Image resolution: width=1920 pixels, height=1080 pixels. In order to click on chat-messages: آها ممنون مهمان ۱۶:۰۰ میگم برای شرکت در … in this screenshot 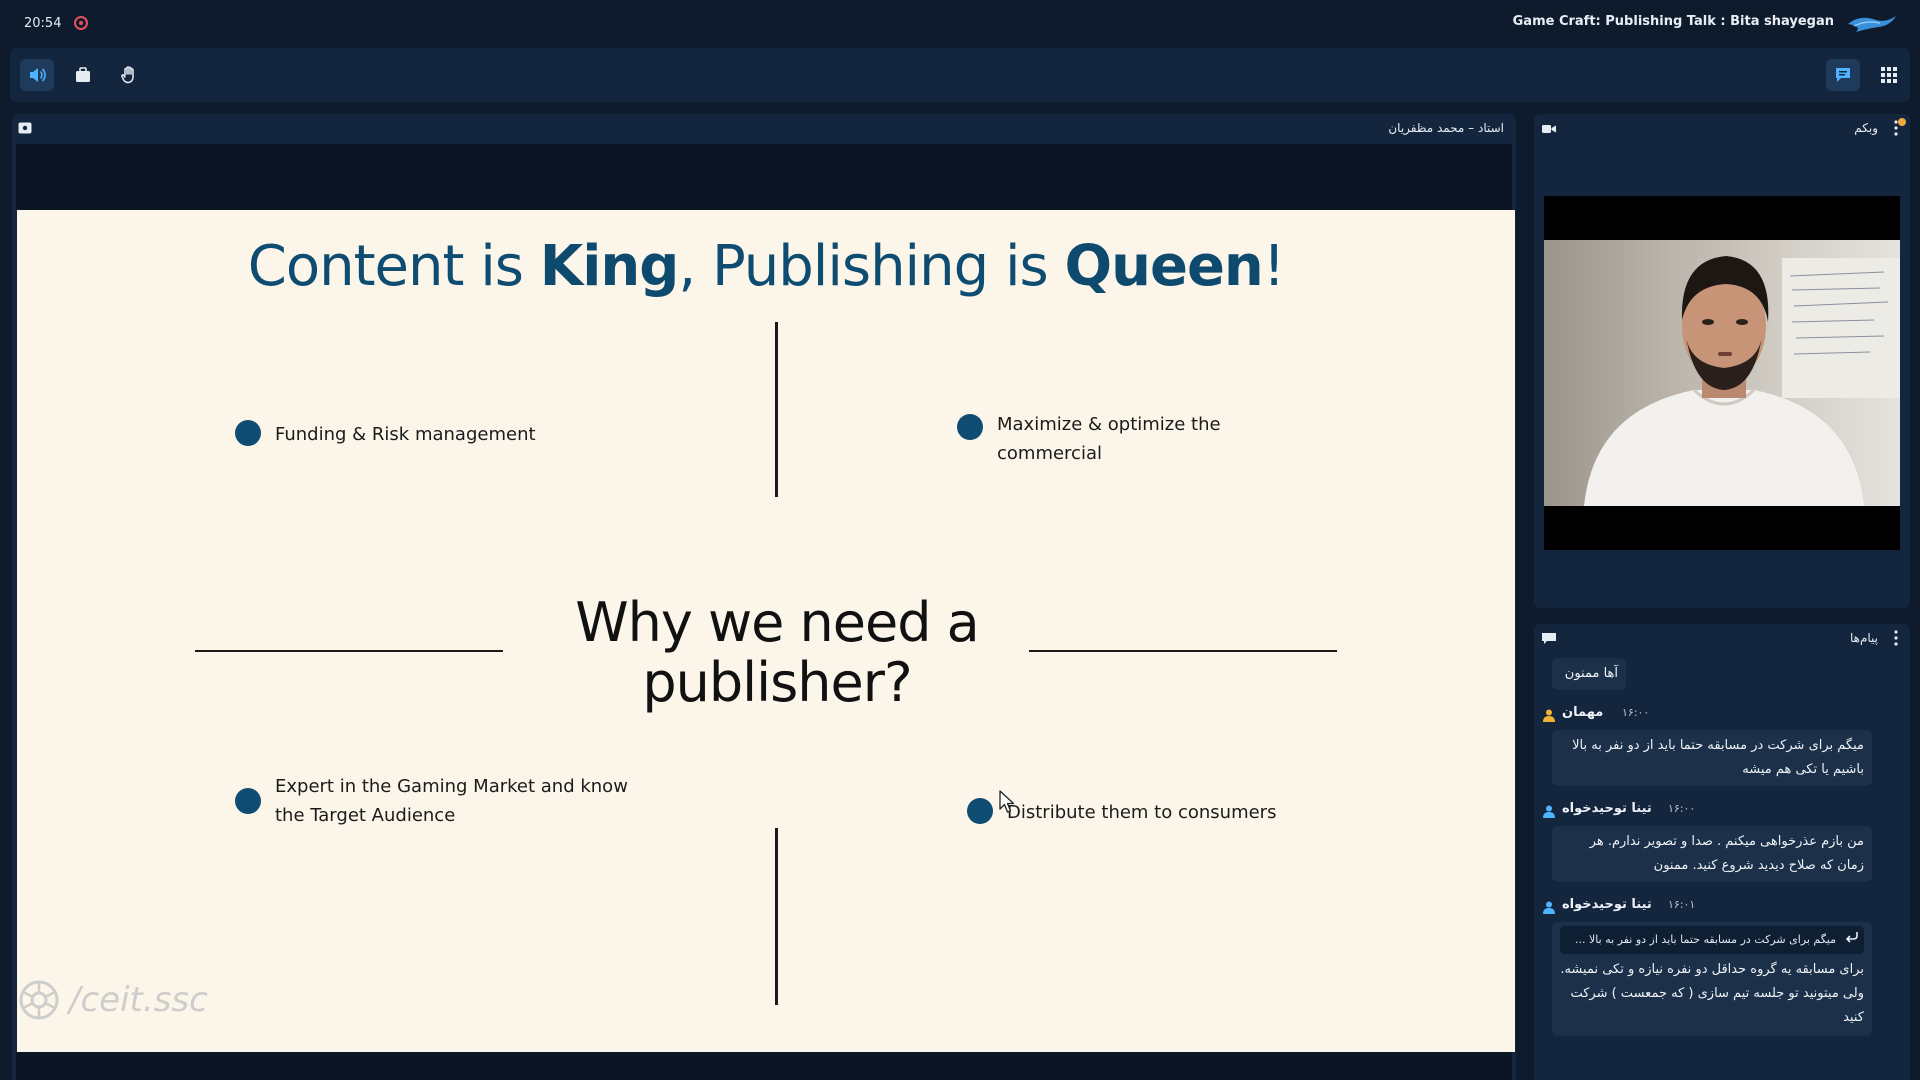, I will do `click(1720, 847)`.